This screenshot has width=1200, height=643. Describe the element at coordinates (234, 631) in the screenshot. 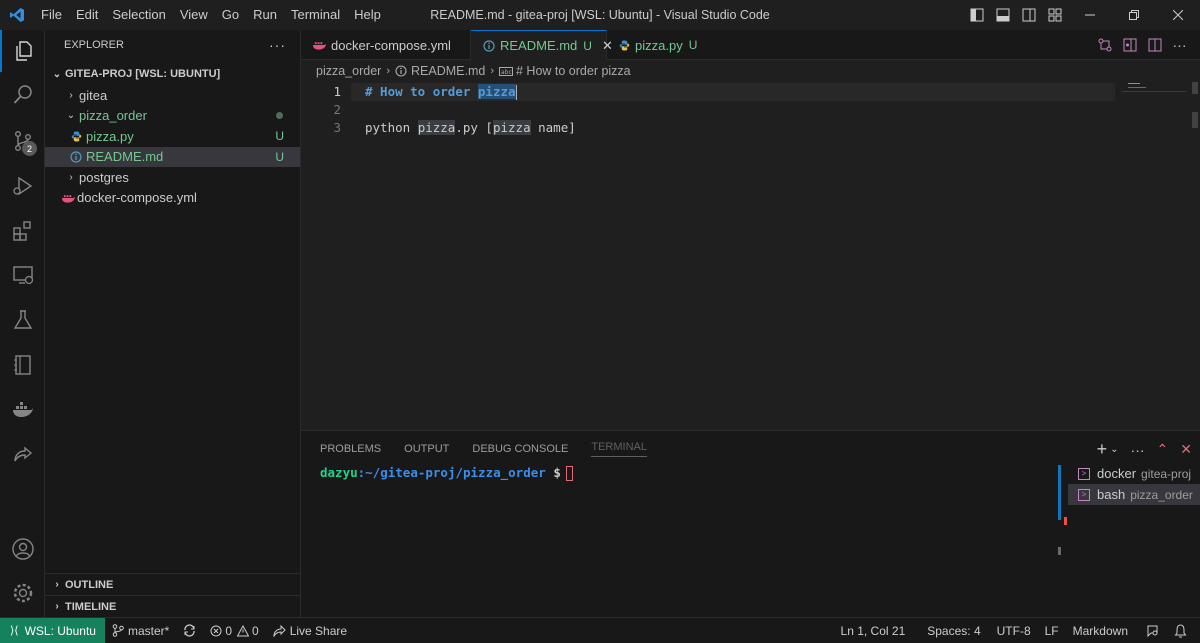

I see `problems-indicator: 0 0` at that location.